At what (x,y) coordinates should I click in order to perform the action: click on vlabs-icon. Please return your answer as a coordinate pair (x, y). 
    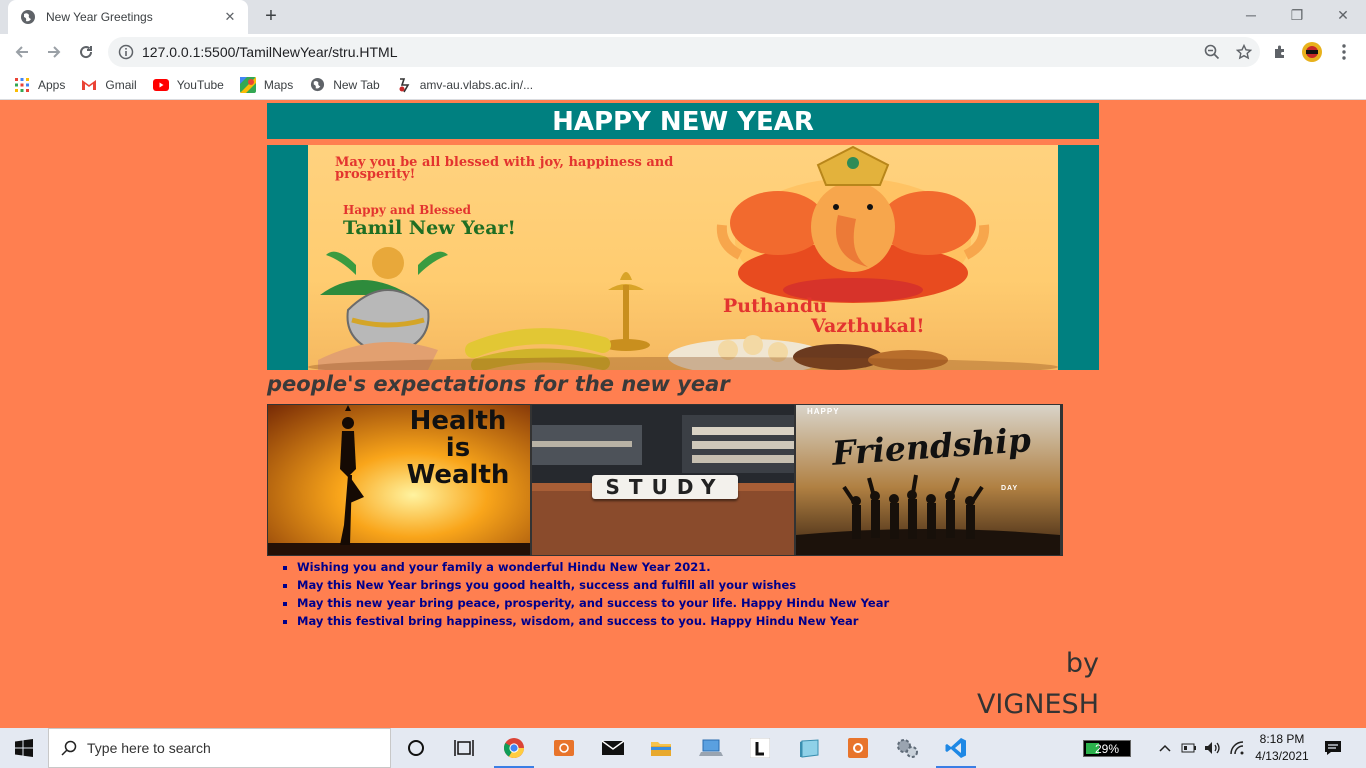
    Looking at the image, I should click on (404, 85).